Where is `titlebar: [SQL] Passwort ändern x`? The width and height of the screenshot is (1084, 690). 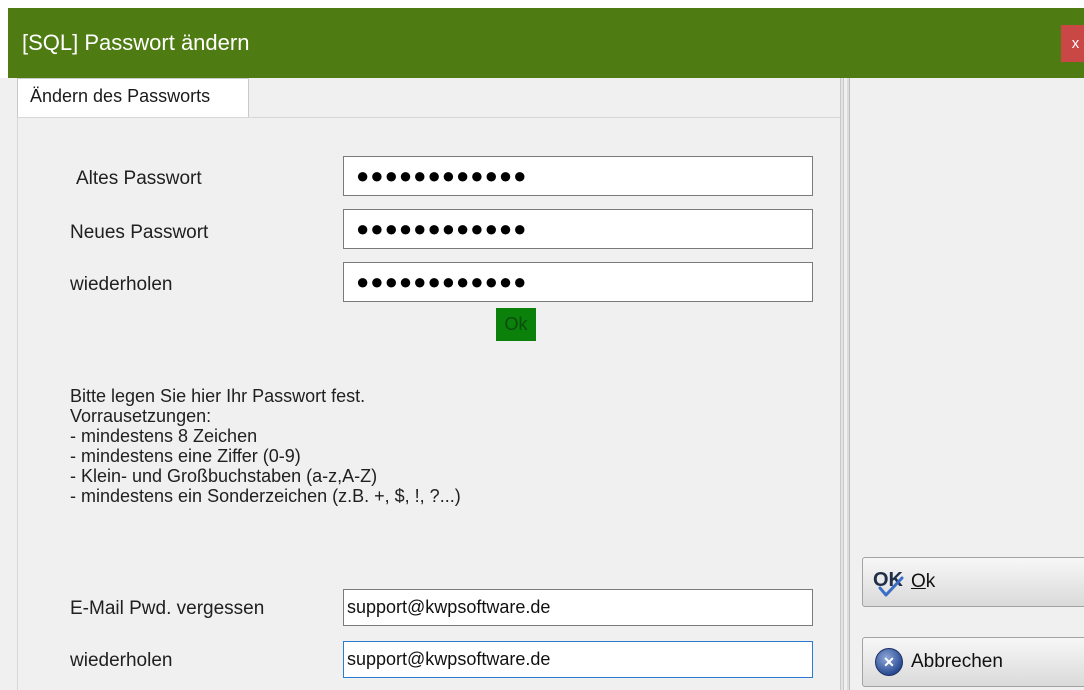
titlebar: [SQL] Passwort ändern x is located at coordinates (542, 39).